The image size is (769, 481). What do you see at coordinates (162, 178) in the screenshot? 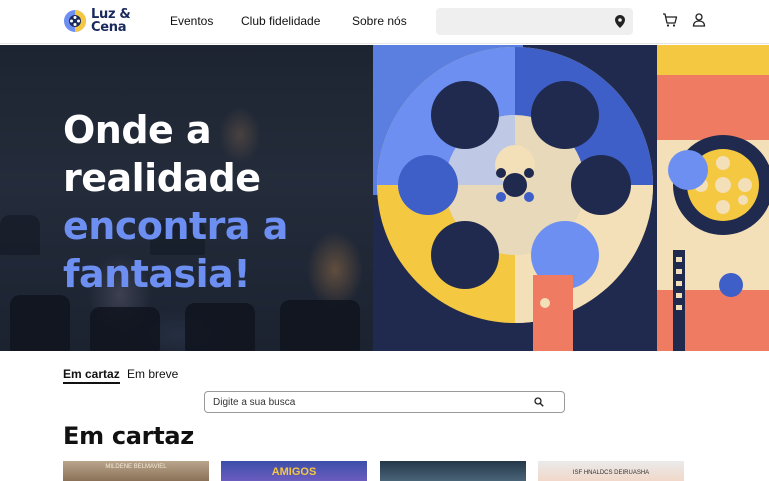
I see `hero-line-2: realidade` at bounding box center [162, 178].